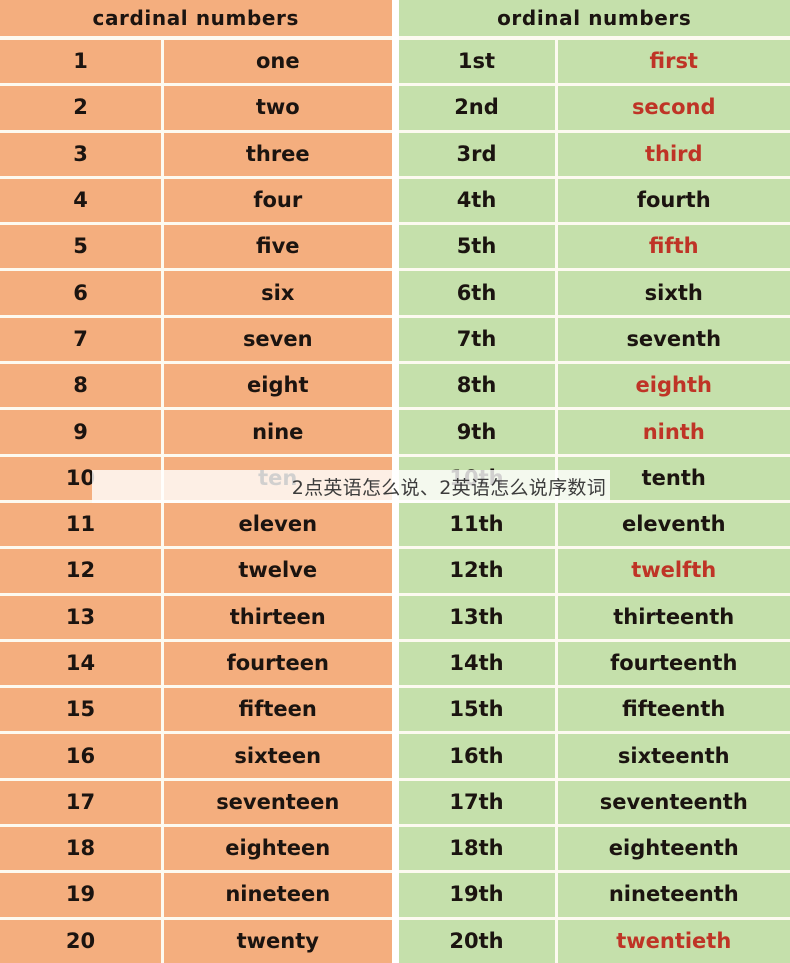 Image resolution: width=790 pixels, height=963 pixels. What do you see at coordinates (196, 341) in the screenshot?
I see `table-row: 7 seven` at bounding box center [196, 341].